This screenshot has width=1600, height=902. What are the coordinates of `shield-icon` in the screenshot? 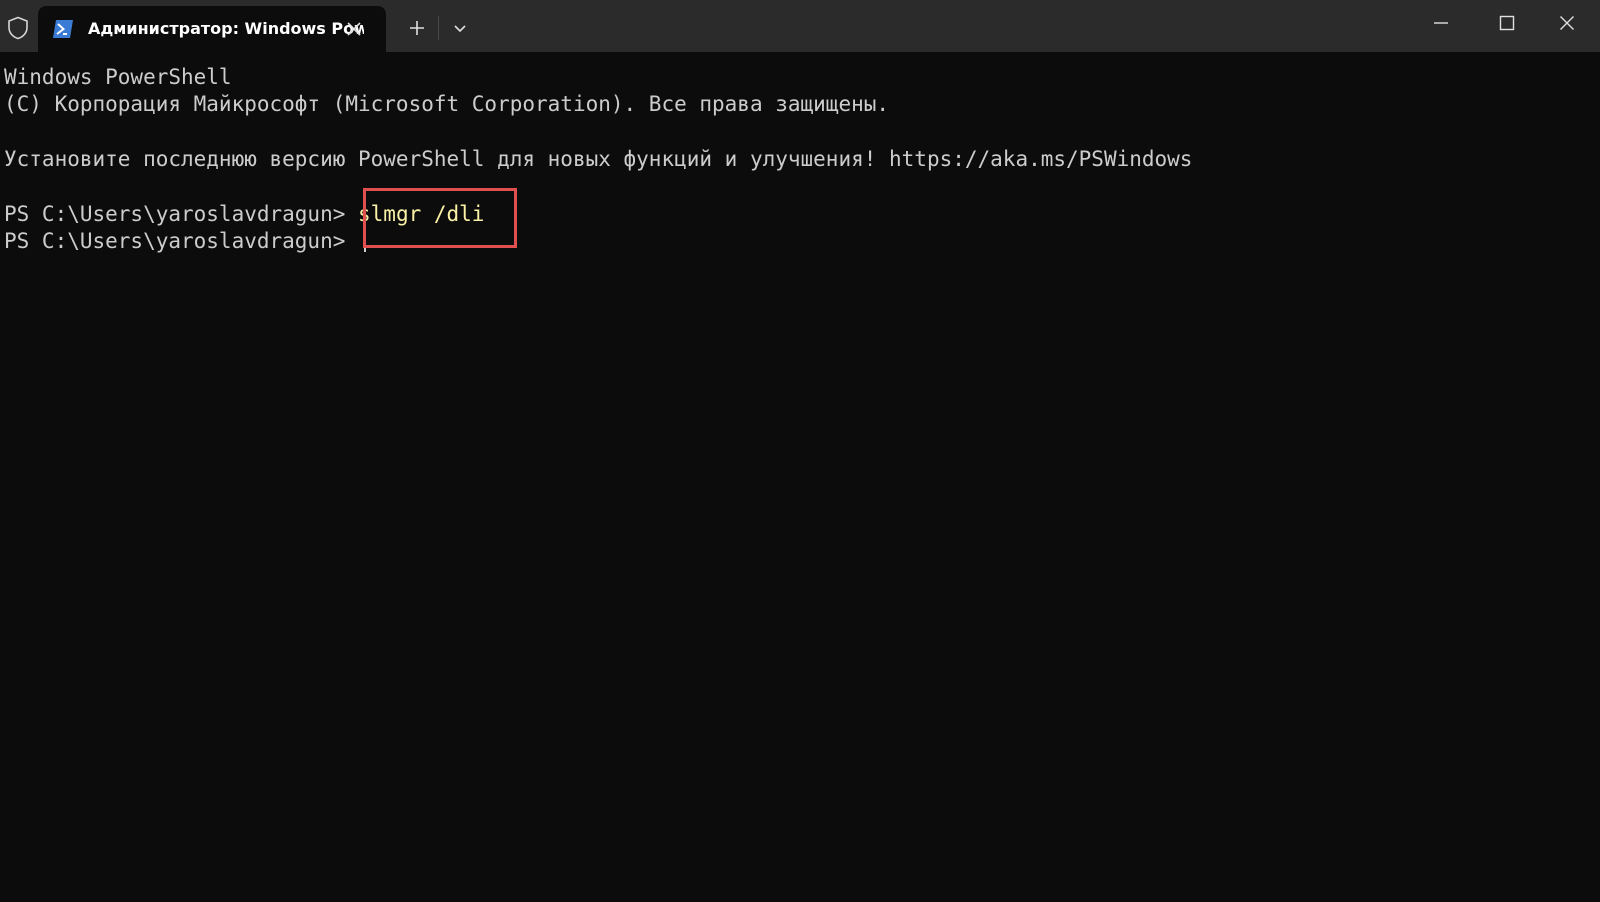 It's located at (18, 28).